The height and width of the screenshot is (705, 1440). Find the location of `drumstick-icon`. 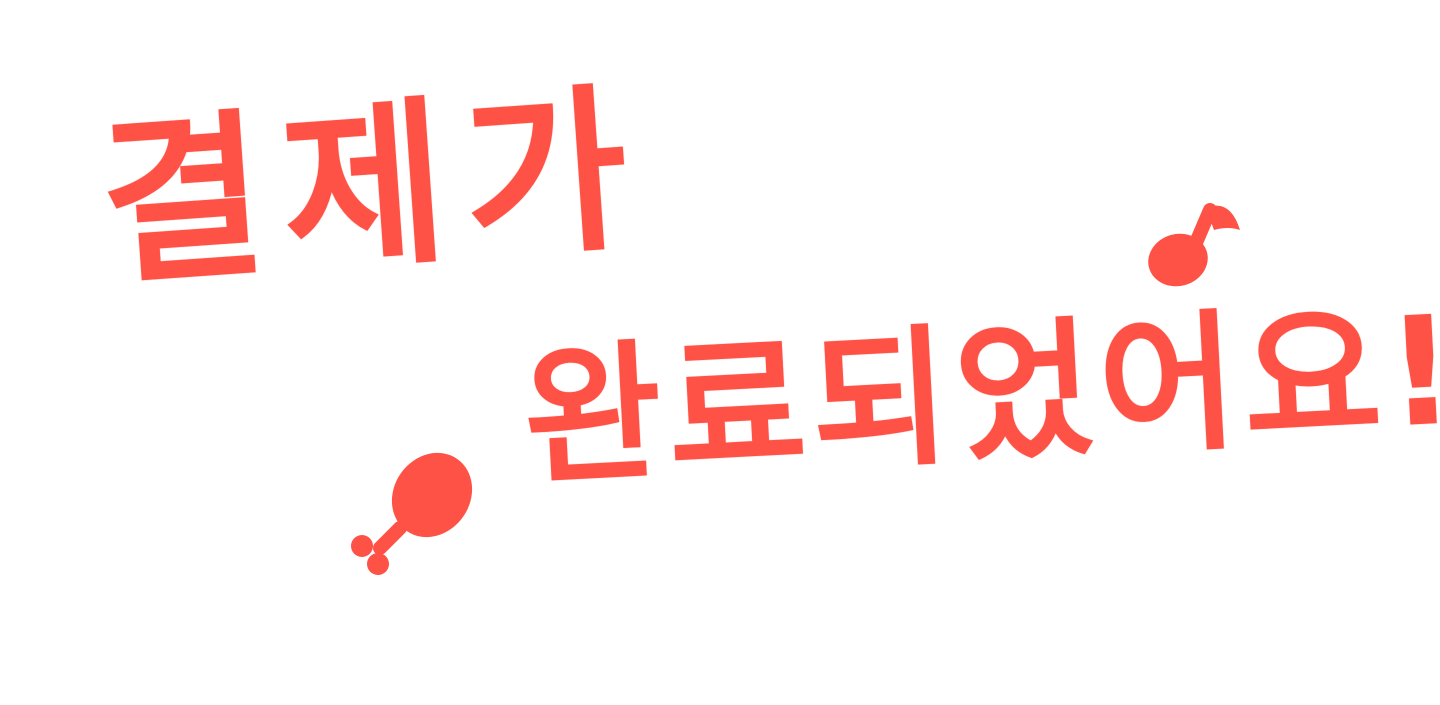

drumstick-icon is located at coordinates (412, 513).